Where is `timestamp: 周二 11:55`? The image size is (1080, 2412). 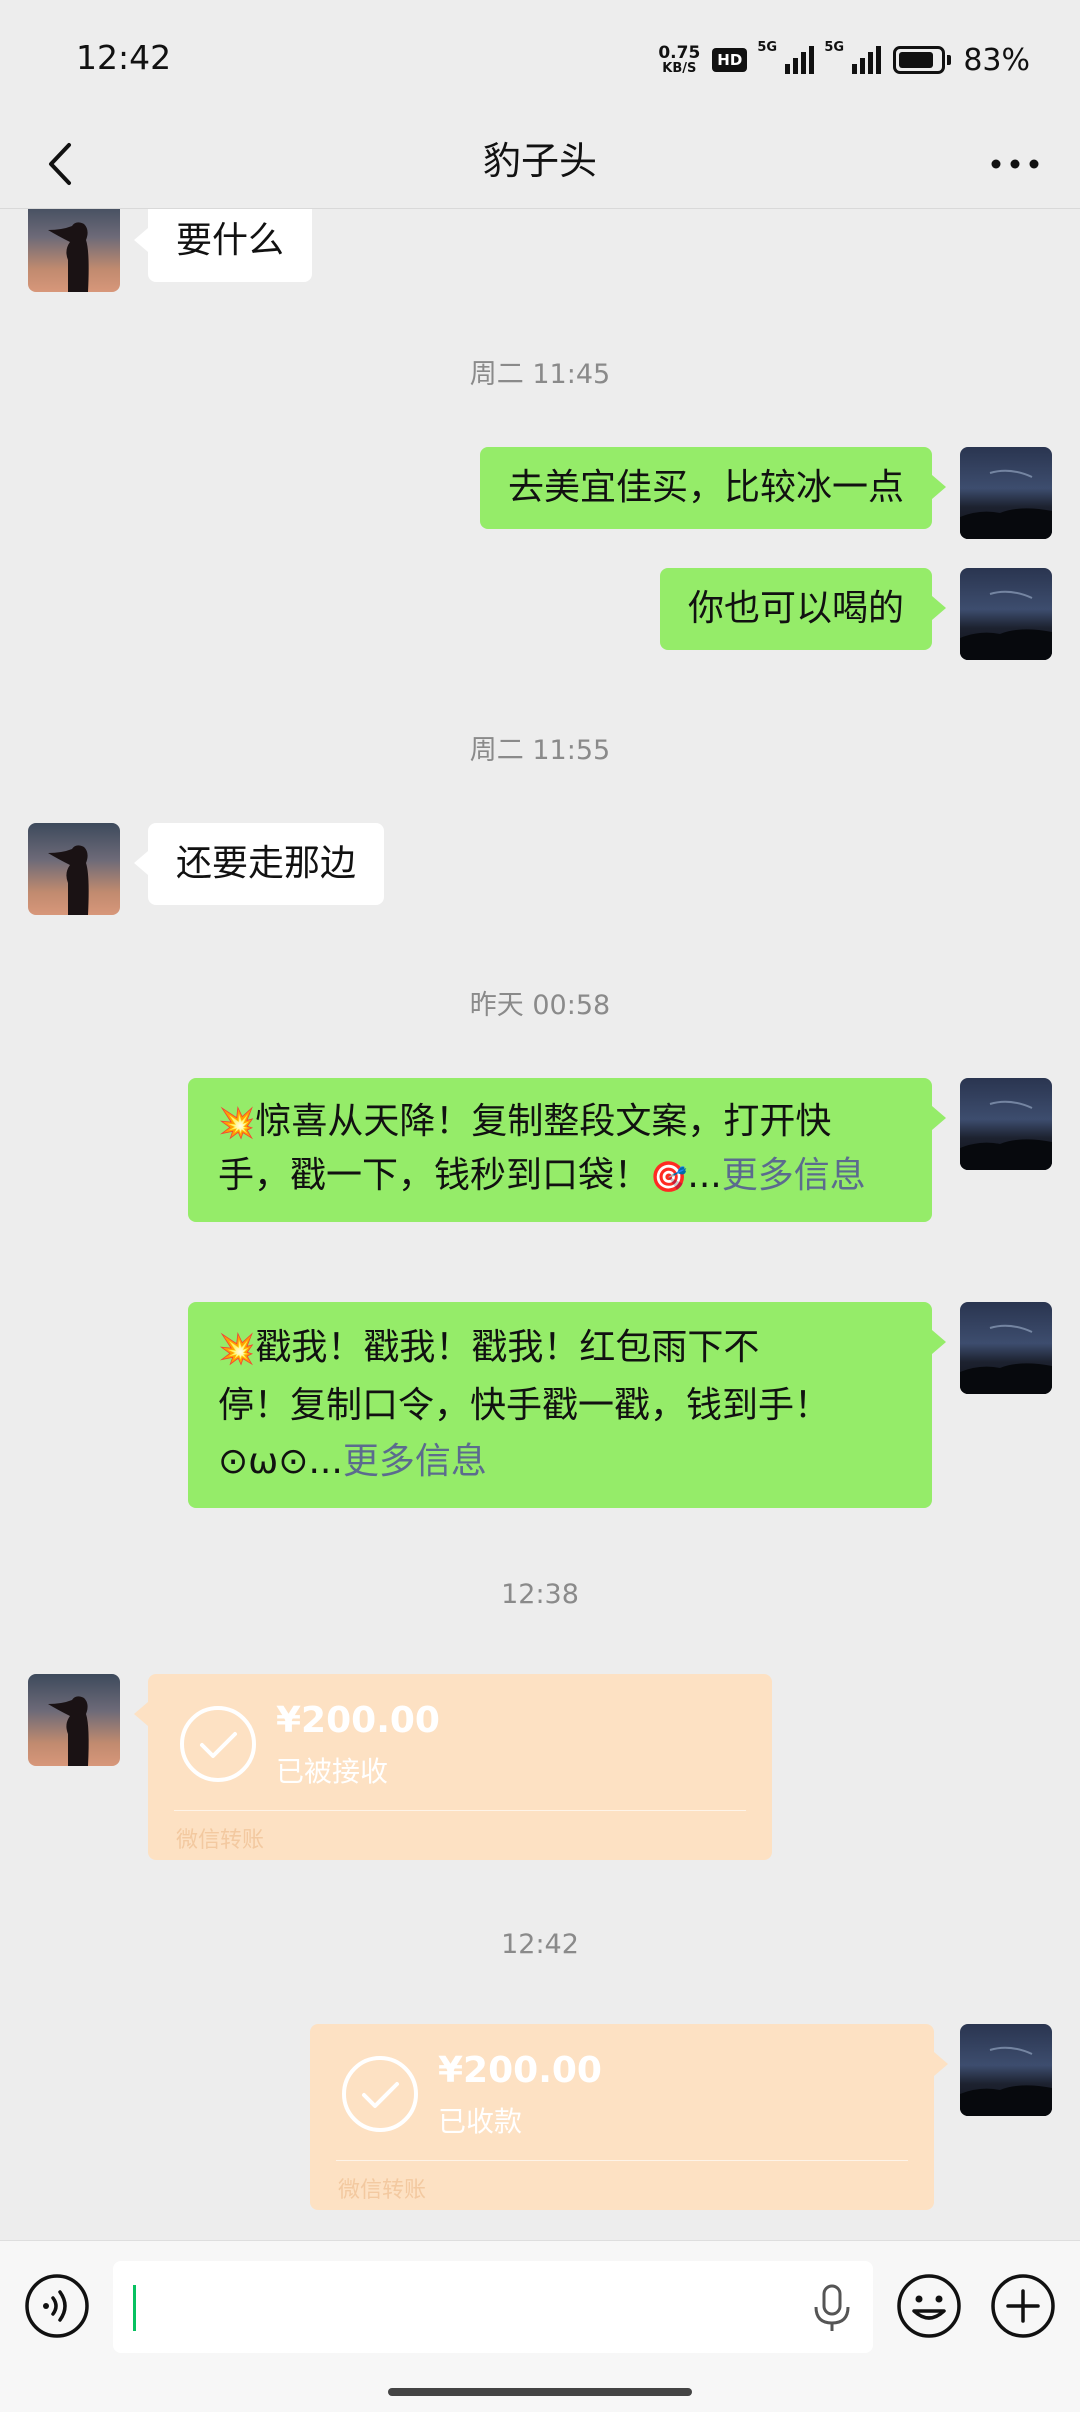
timestamp: 周二 11:55 is located at coordinates (540, 750).